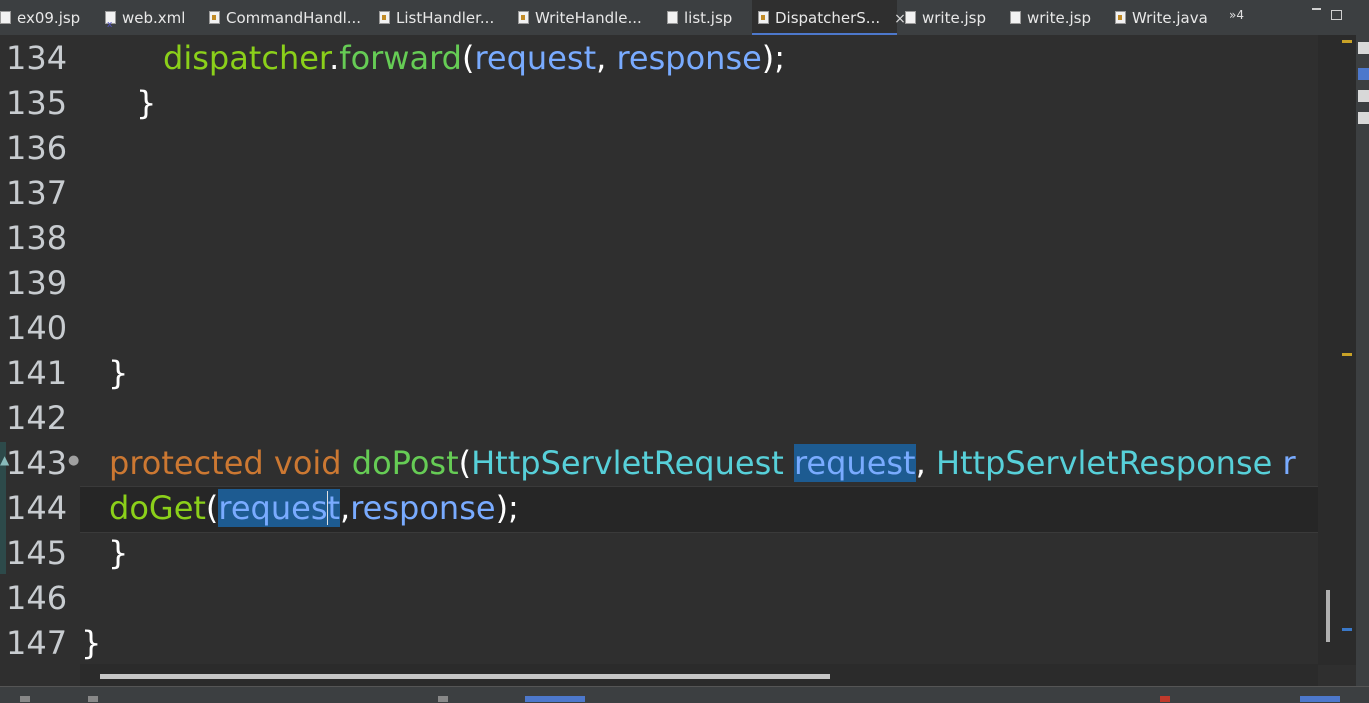 The width and height of the screenshot is (1369, 703). What do you see at coordinates (1362, 368) in the screenshot?
I see `side-toolbar` at bounding box center [1362, 368].